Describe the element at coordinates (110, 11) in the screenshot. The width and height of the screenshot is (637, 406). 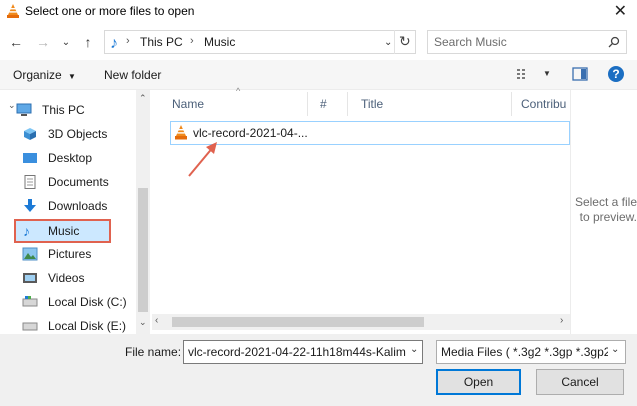
I see `window-title: Select one or more files to open` at that location.